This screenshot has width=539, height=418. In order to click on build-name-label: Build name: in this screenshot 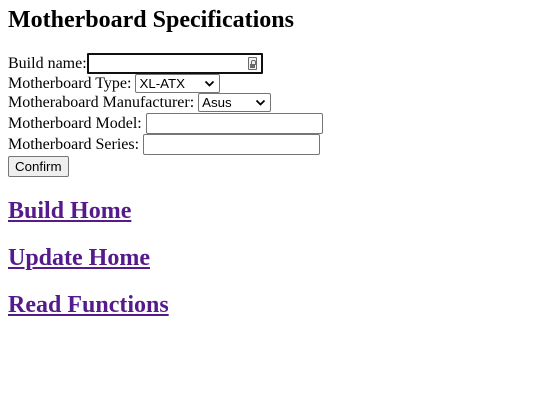, I will do `click(47, 63)`.